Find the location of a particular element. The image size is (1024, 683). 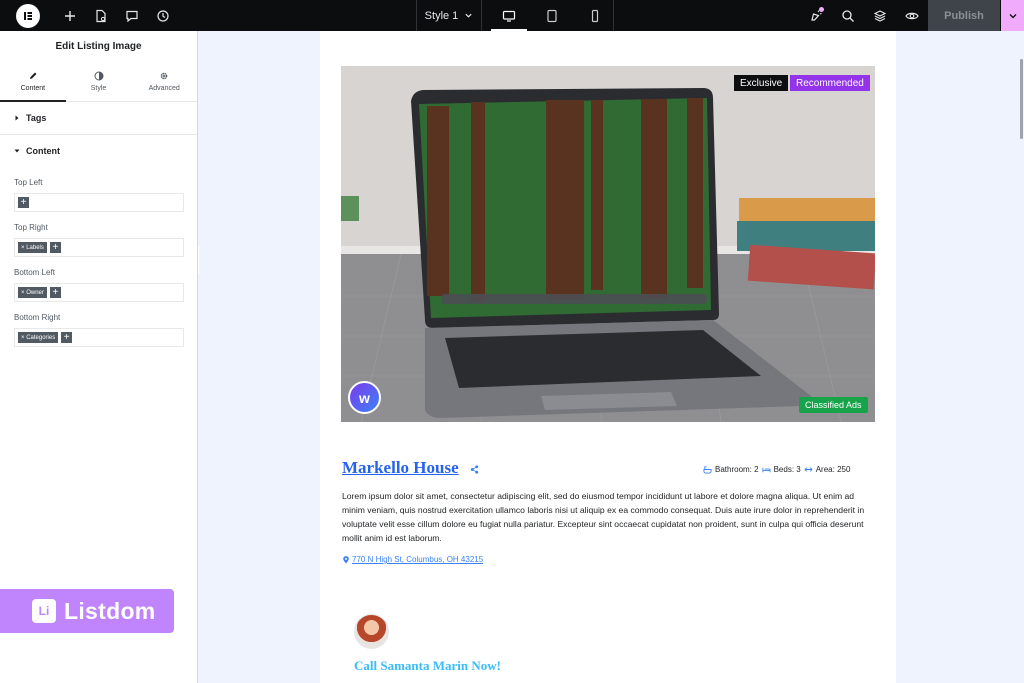

style-selector-wrap: Style 1 is located at coordinates (449, 15).